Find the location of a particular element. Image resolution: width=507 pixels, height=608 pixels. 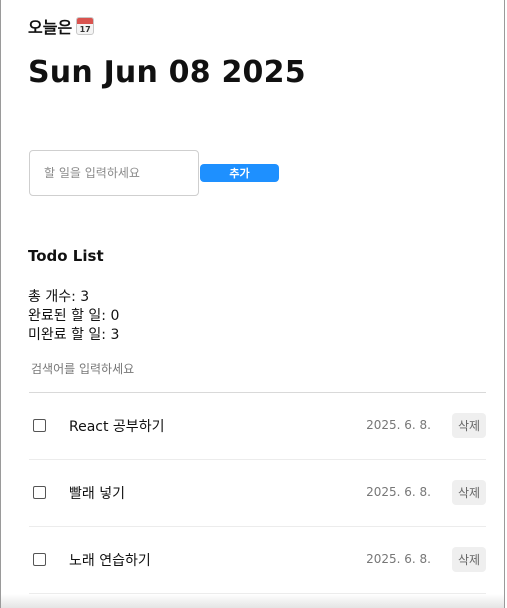

not-done-count-text: 미완료 할 일: 3 is located at coordinates (74, 335).